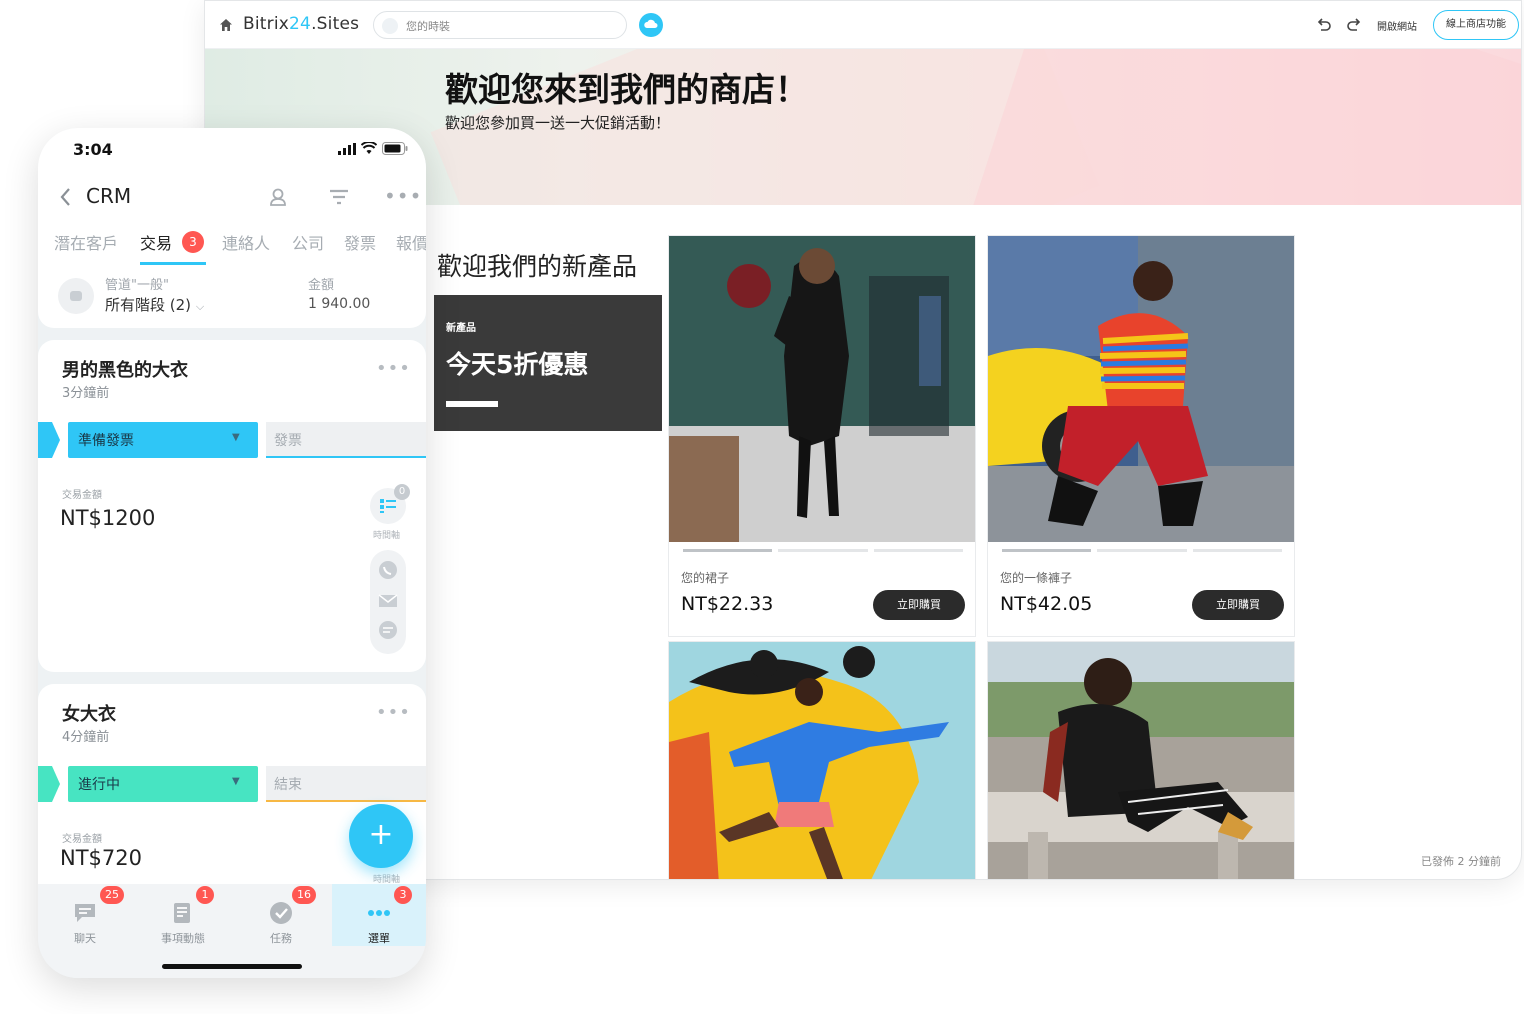  Describe the element at coordinates (93, 149) in the screenshot. I see `clock: 3:04` at that location.